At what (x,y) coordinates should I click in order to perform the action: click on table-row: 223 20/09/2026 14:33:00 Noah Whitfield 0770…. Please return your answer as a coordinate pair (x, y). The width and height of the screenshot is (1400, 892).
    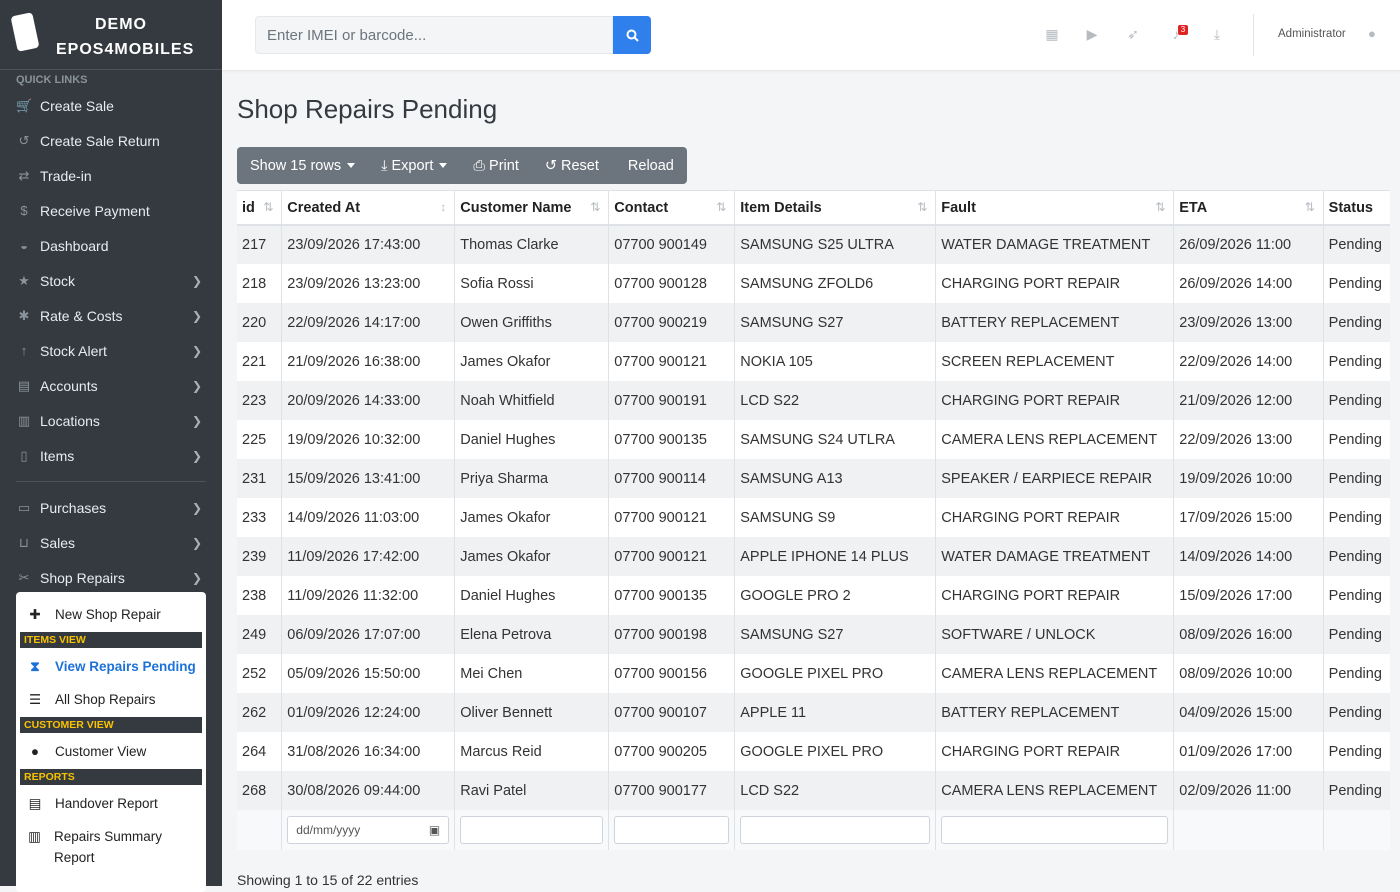
    Looking at the image, I should click on (813, 400).